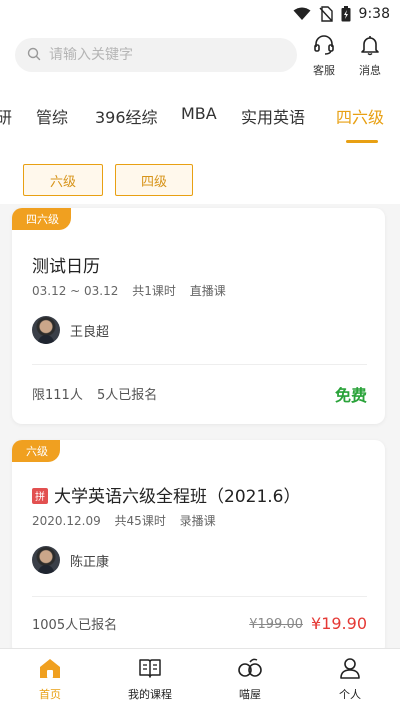 This screenshot has width=400, height=710. What do you see at coordinates (66, 267) in the screenshot?
I see `course-title: 测试日历` at bounding box center [66, 267].